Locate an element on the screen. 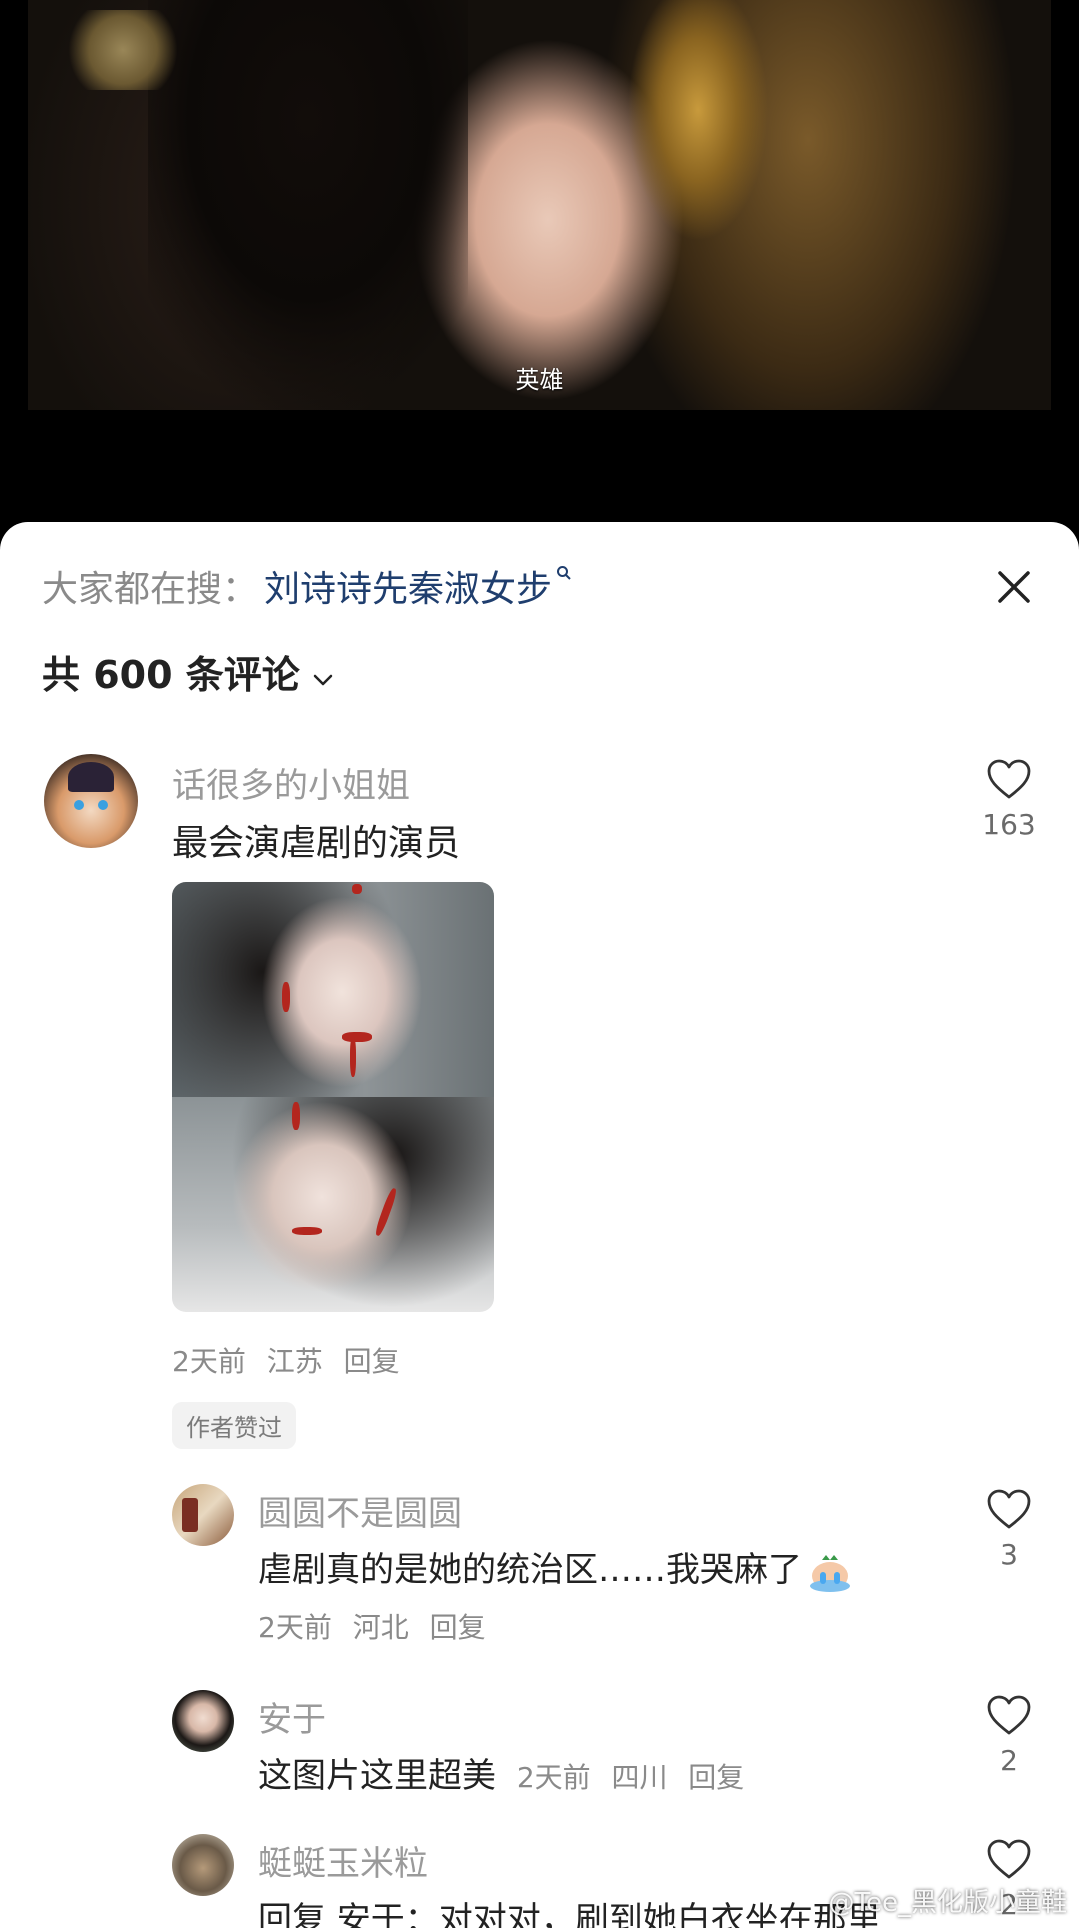 The image size is (1079, 1928). video-hair-ornament is located at coordinates (123, 50).